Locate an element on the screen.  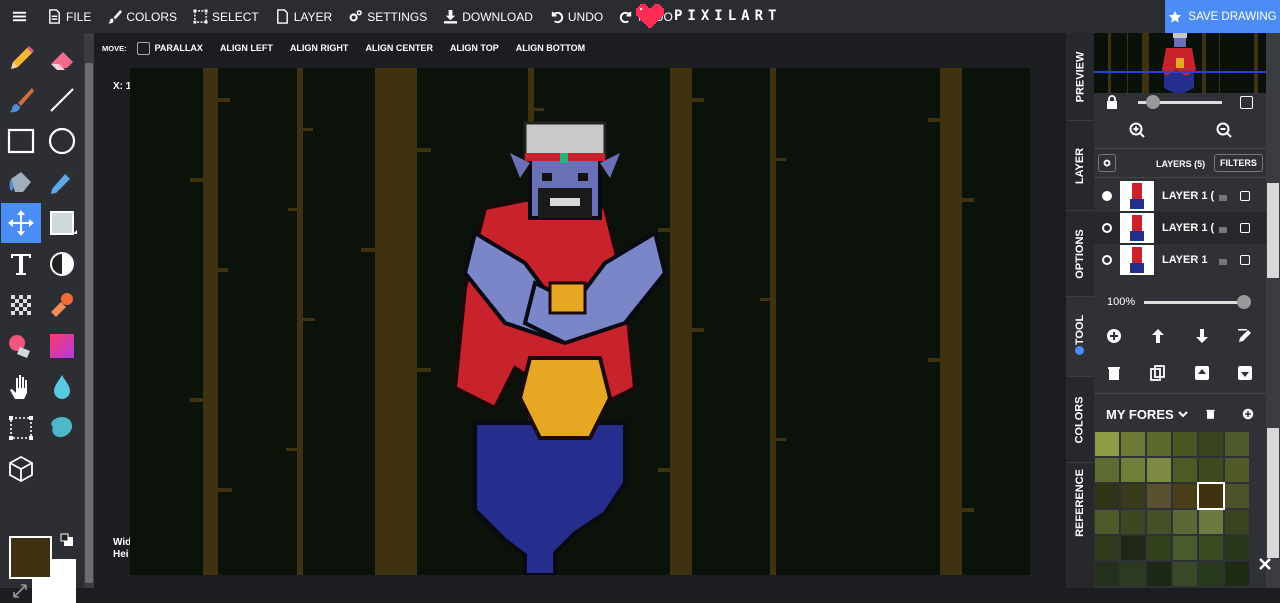
parallax-toggle: PARALLAX is located at coordinates (169, 48).